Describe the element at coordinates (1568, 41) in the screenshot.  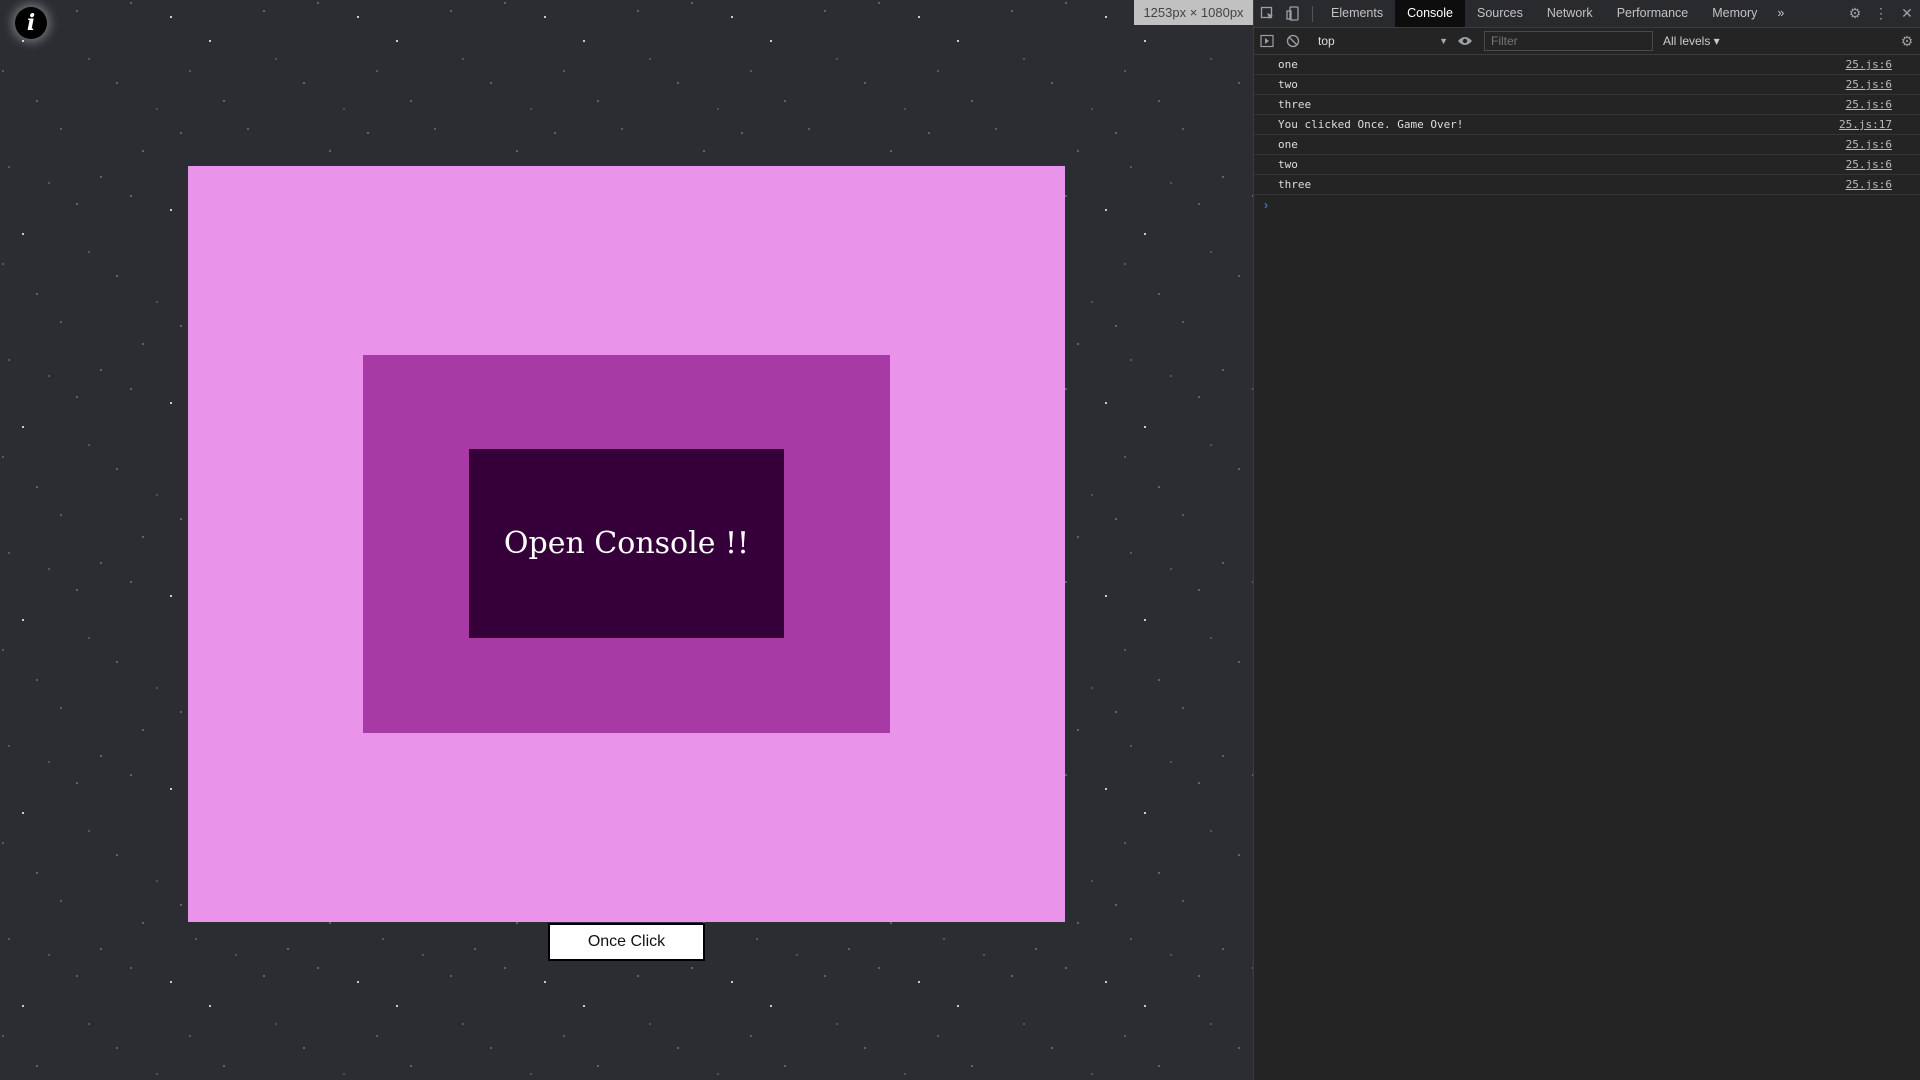
I see `filter-input` at that location.